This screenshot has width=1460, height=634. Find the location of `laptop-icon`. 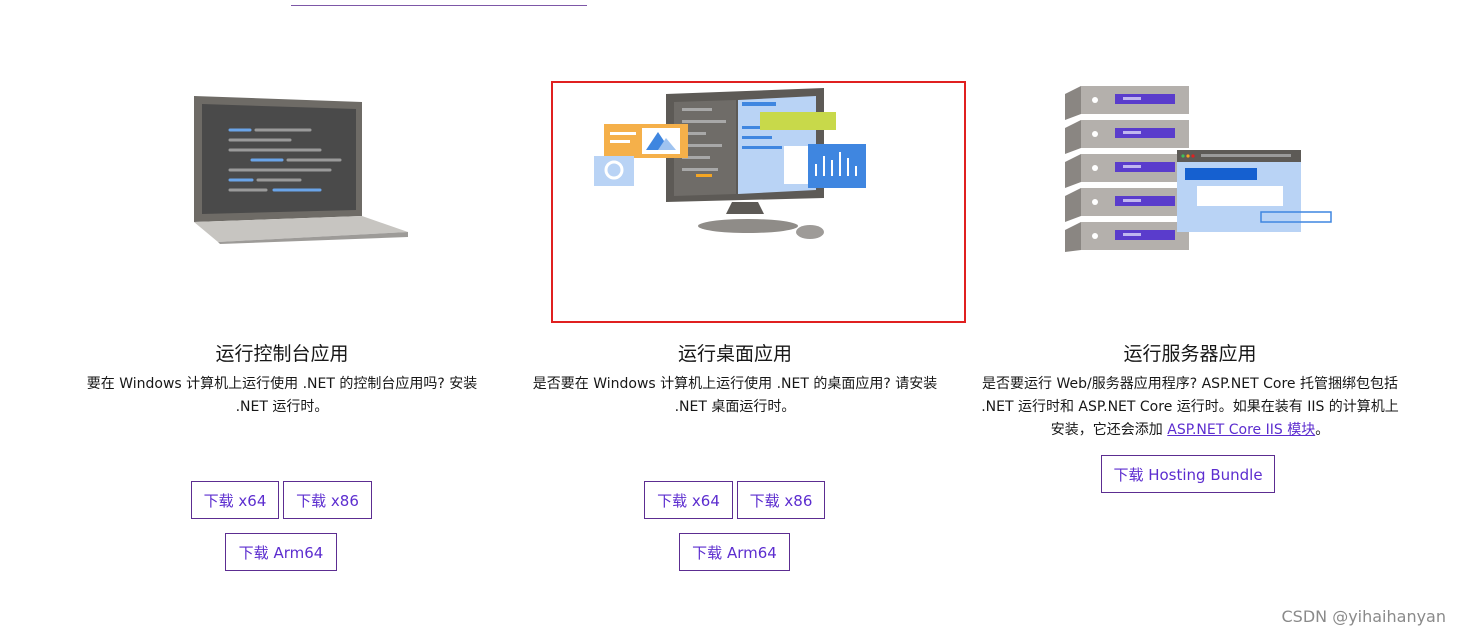

laptop-icon is located at coordinates (301, 170).